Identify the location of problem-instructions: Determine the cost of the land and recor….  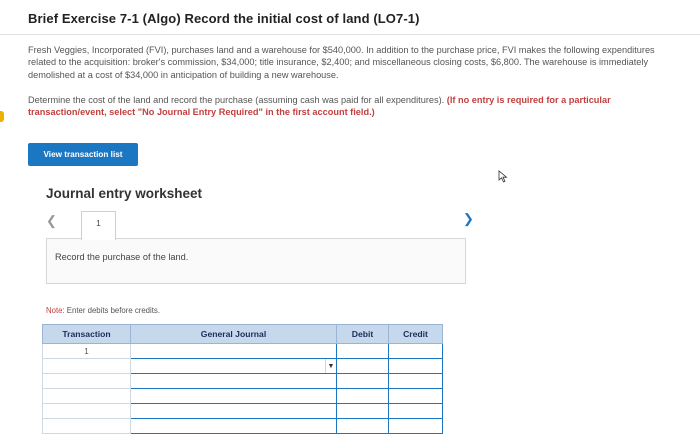
(350, 106).